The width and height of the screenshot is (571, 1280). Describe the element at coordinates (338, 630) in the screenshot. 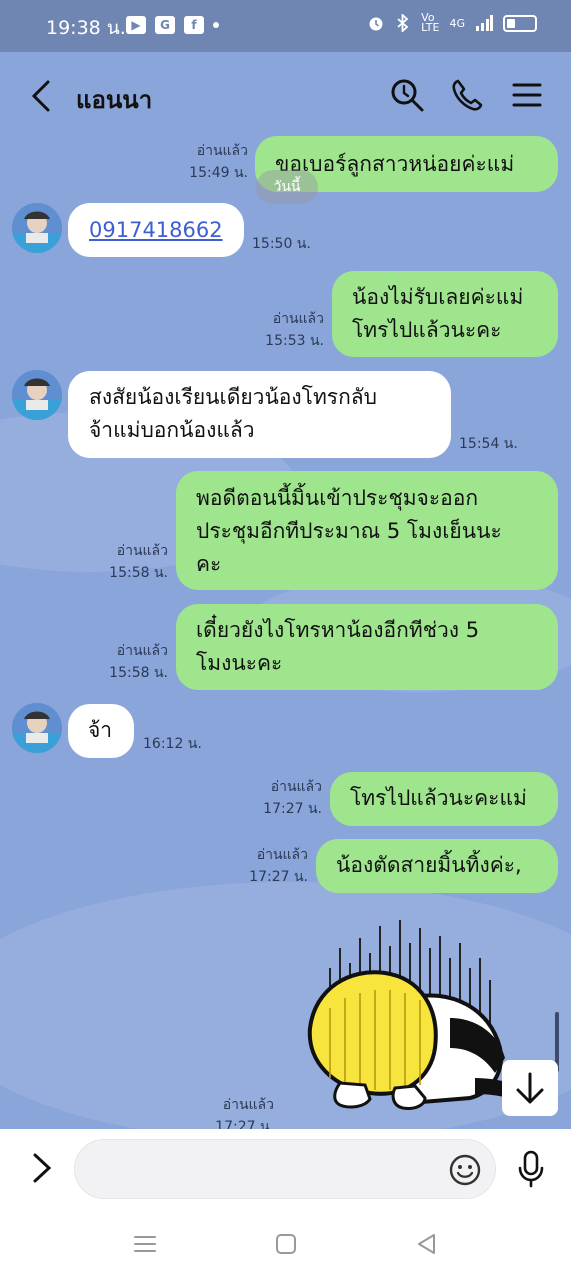

I see `message-text: เดี๋ยวยังไงโทรหาน้องอีกทีช่วง 5` at that location.